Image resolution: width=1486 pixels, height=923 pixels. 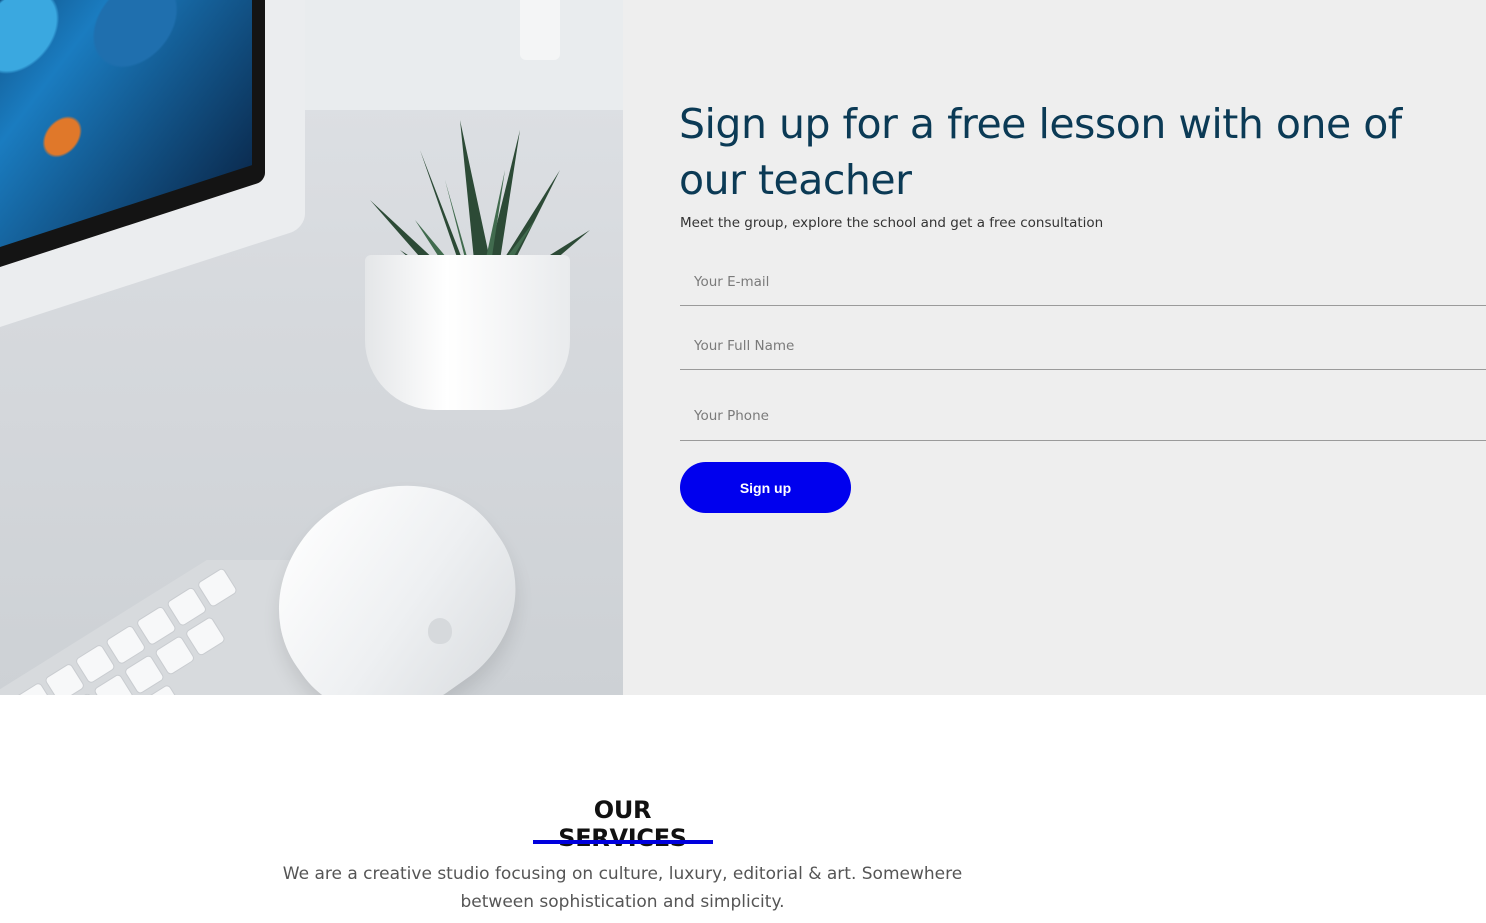 I want to click on email-input, so click(x=1083, y=281).